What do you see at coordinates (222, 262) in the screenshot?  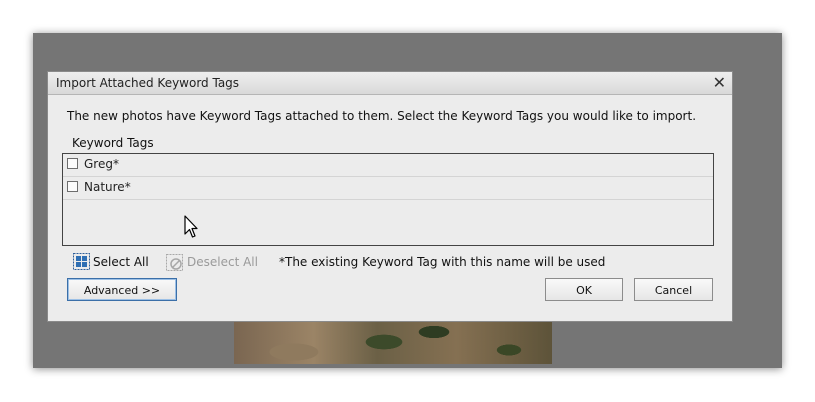 I see `deselect-all-button: Deselect All` at bounding box center [222, 262].